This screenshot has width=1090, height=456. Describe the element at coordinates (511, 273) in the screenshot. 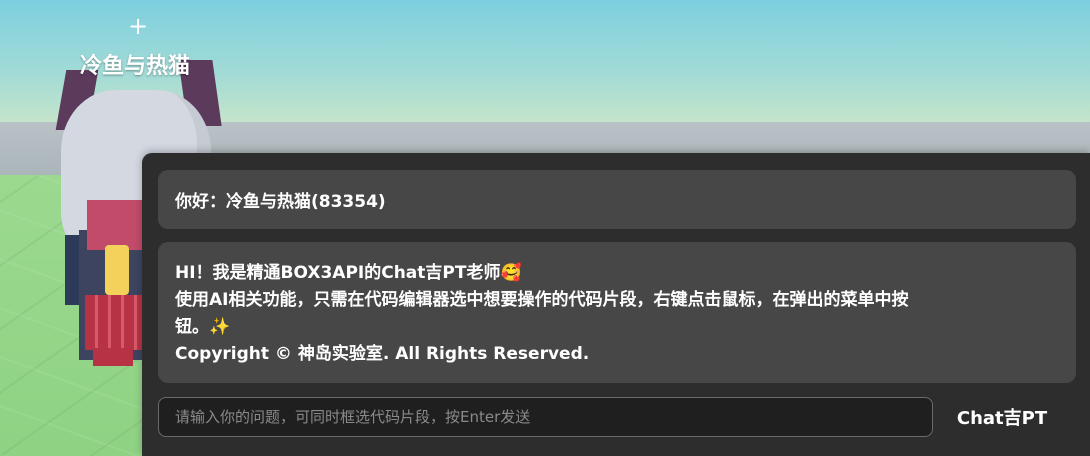

I see `smiling-face-hearts-icon: 🥰` at that location.